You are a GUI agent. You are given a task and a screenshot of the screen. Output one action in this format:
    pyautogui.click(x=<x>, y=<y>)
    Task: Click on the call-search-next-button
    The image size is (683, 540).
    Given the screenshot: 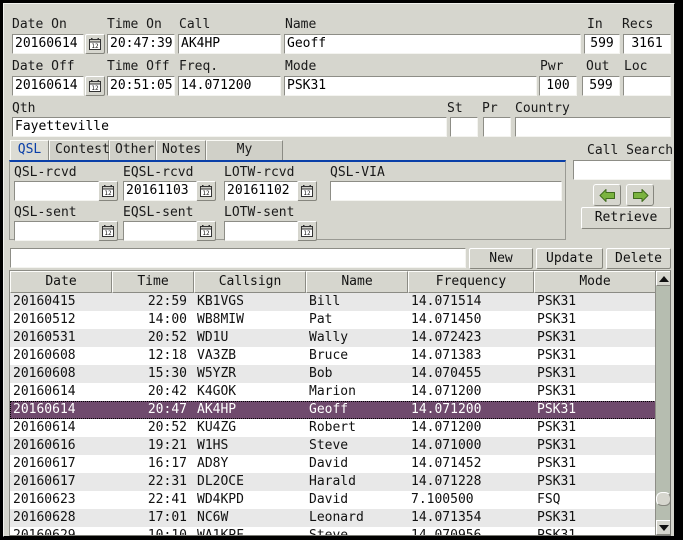 What is the action you would take?
    pyautogui.click(x=640, y=195)
    